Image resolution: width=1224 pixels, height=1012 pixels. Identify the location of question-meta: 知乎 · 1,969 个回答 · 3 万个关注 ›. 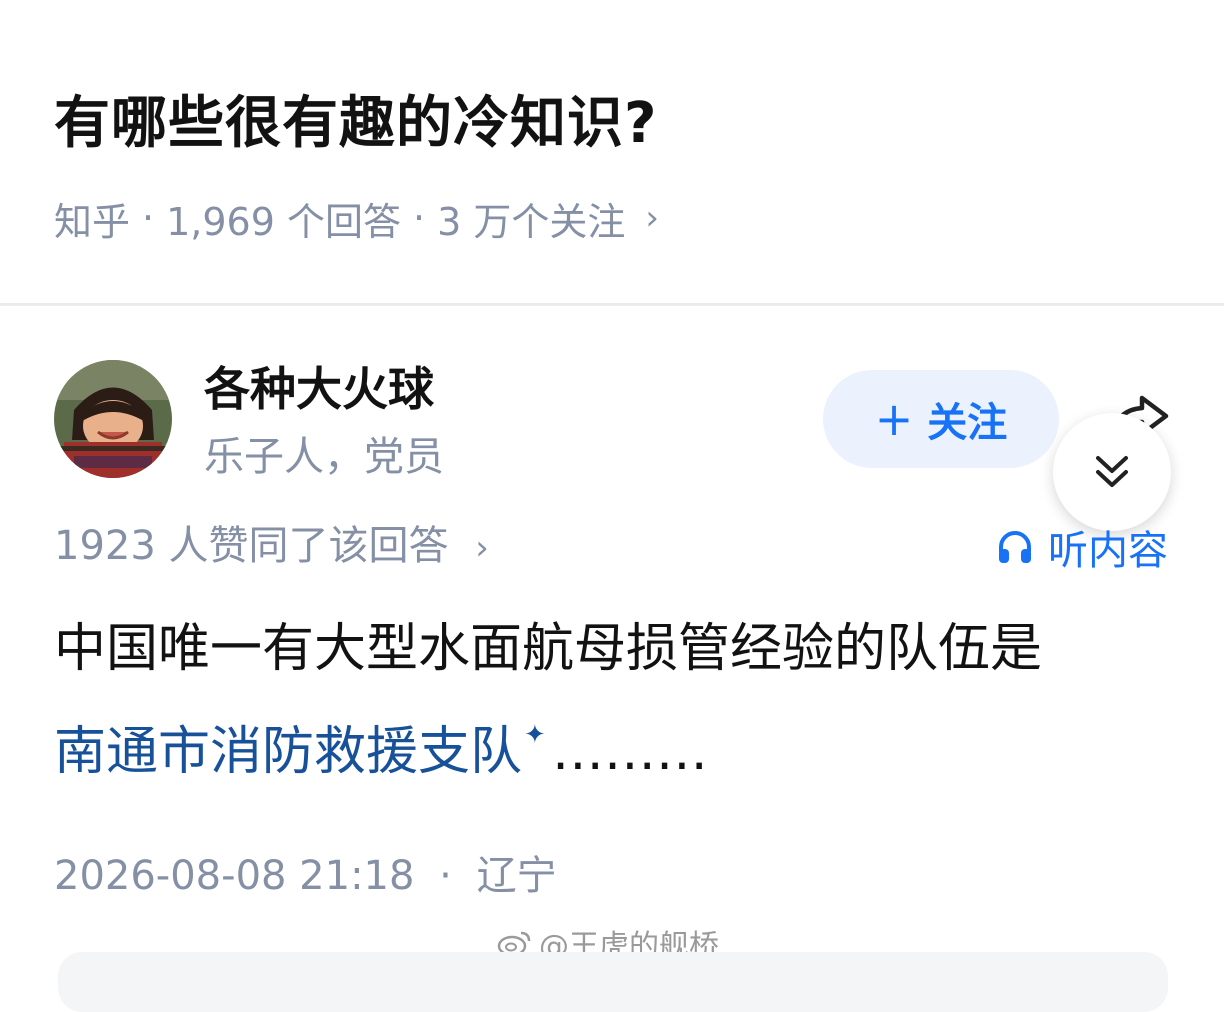
(356, 218).